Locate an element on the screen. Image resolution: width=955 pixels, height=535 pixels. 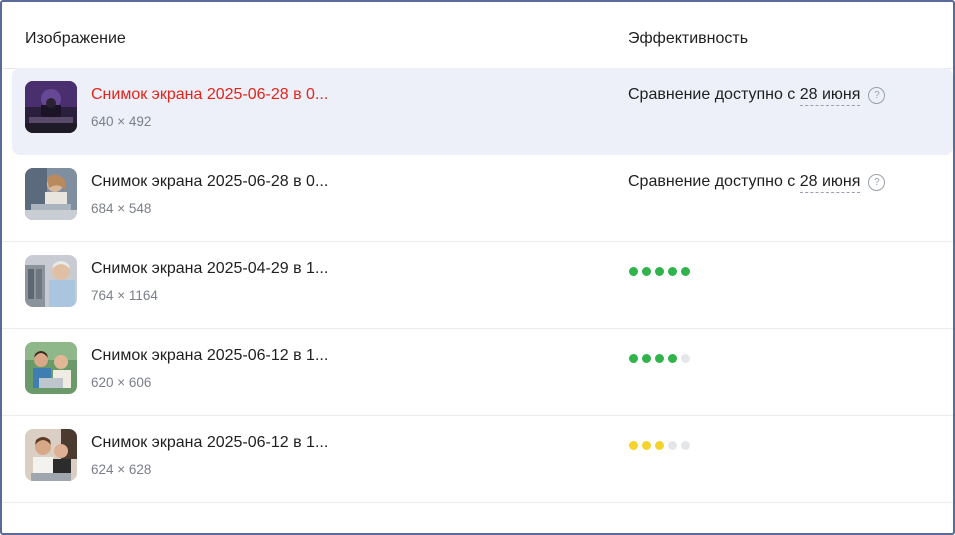
image-dimensions: 684 × 548 is located at coordinates (121, 208).